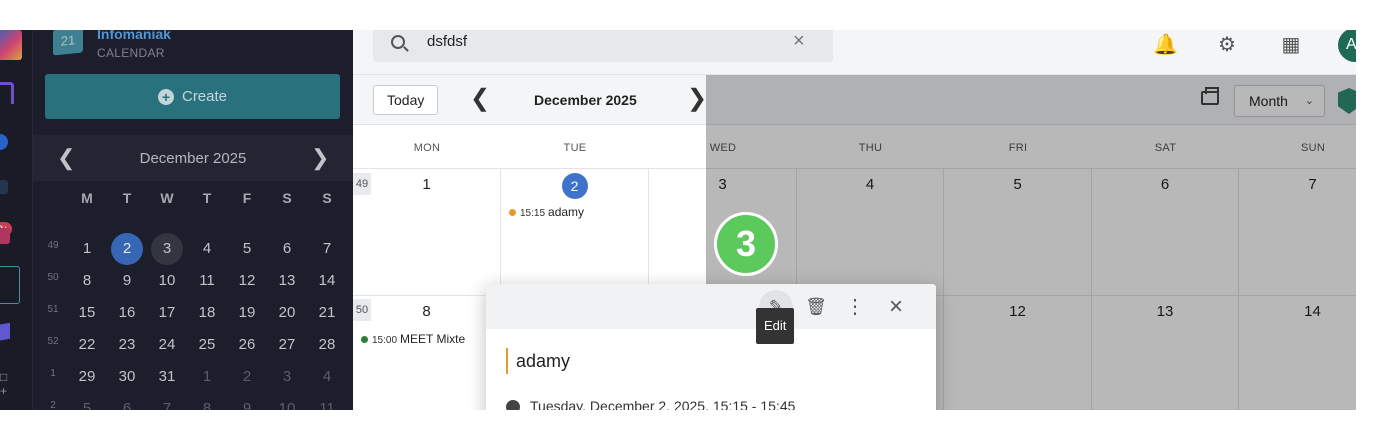 This screenshot has height=440, width=1386. I want to click on close-icon: ×, so click(896, 307).